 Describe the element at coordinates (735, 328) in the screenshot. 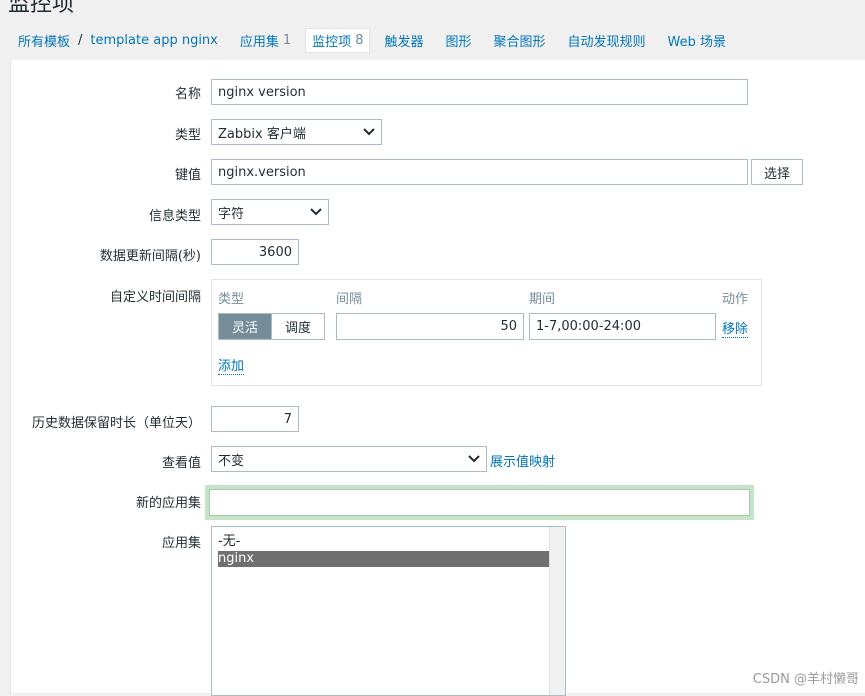

I see `remove-interval-link: 移除` at that location.